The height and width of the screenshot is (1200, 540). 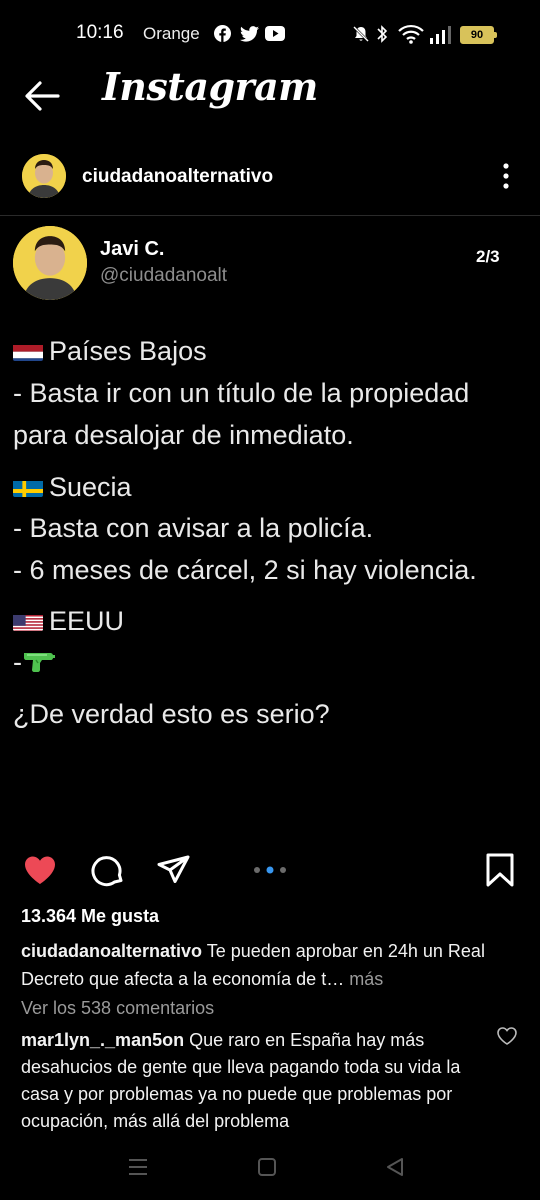 What do you see at coordinates (245, 570) in the screenshot?
I see `tweet-line: - 6 meses de cárcel, 2 si hay violencia.` at bounding box center [245, 570].